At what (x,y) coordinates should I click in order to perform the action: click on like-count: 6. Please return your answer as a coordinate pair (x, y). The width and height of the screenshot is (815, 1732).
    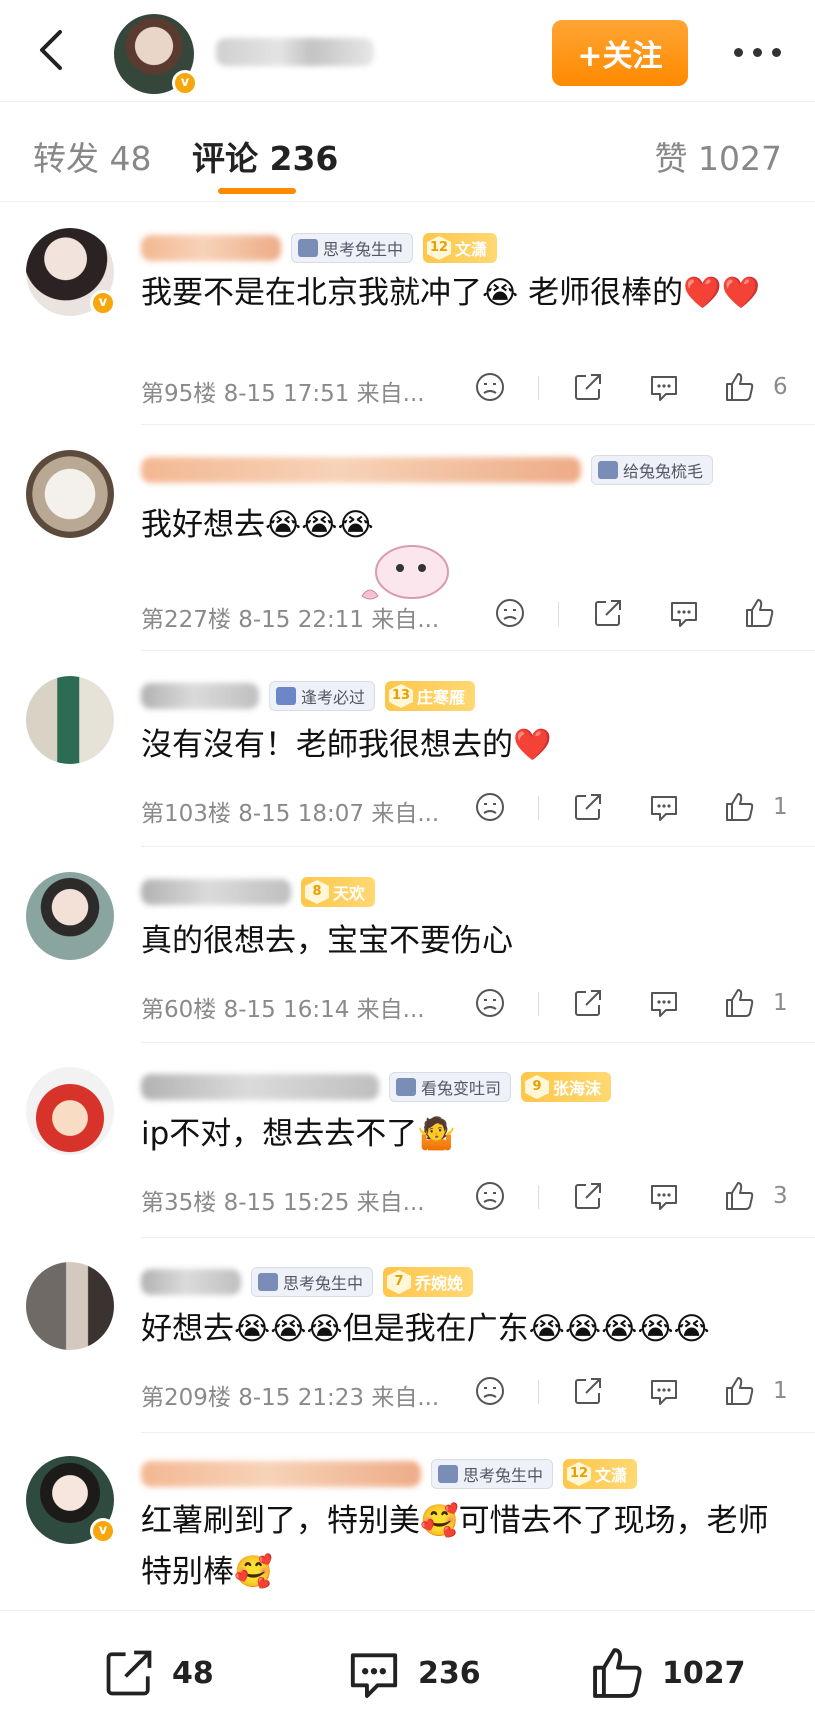
    Looking at the image, I should click on (780, 387).